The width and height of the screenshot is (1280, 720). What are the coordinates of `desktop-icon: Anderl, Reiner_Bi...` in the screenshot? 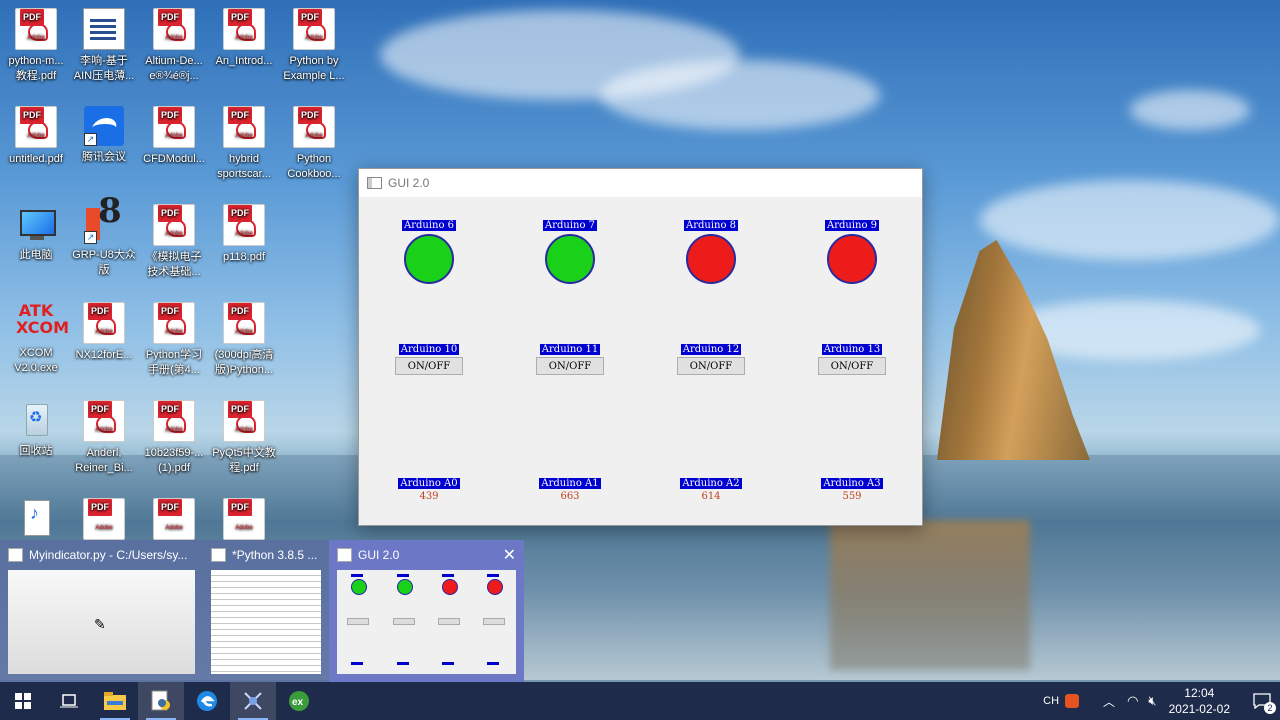 It's located at (104, 438).